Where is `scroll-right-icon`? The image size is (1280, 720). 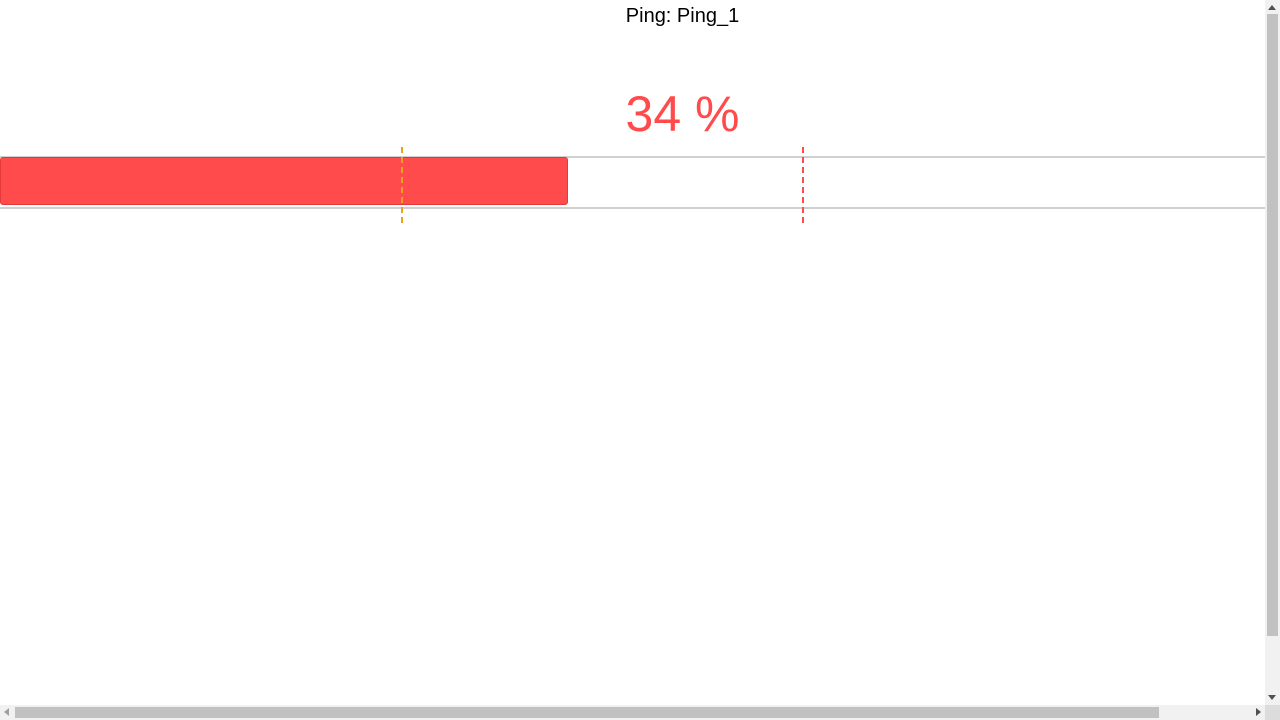 scroll-right-icon is located at coordinates (1258, 712).